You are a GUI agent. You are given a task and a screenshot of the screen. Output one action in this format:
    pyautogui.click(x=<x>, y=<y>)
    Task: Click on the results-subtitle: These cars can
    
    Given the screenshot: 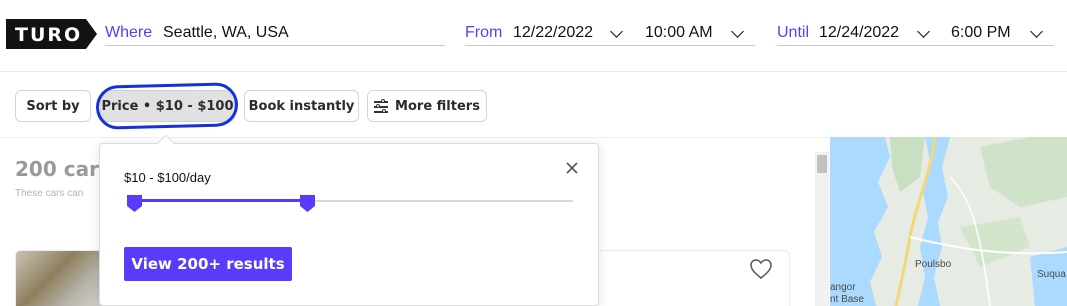 What is the action you would take?
    pyautogui.click(x=49, y=193)
    